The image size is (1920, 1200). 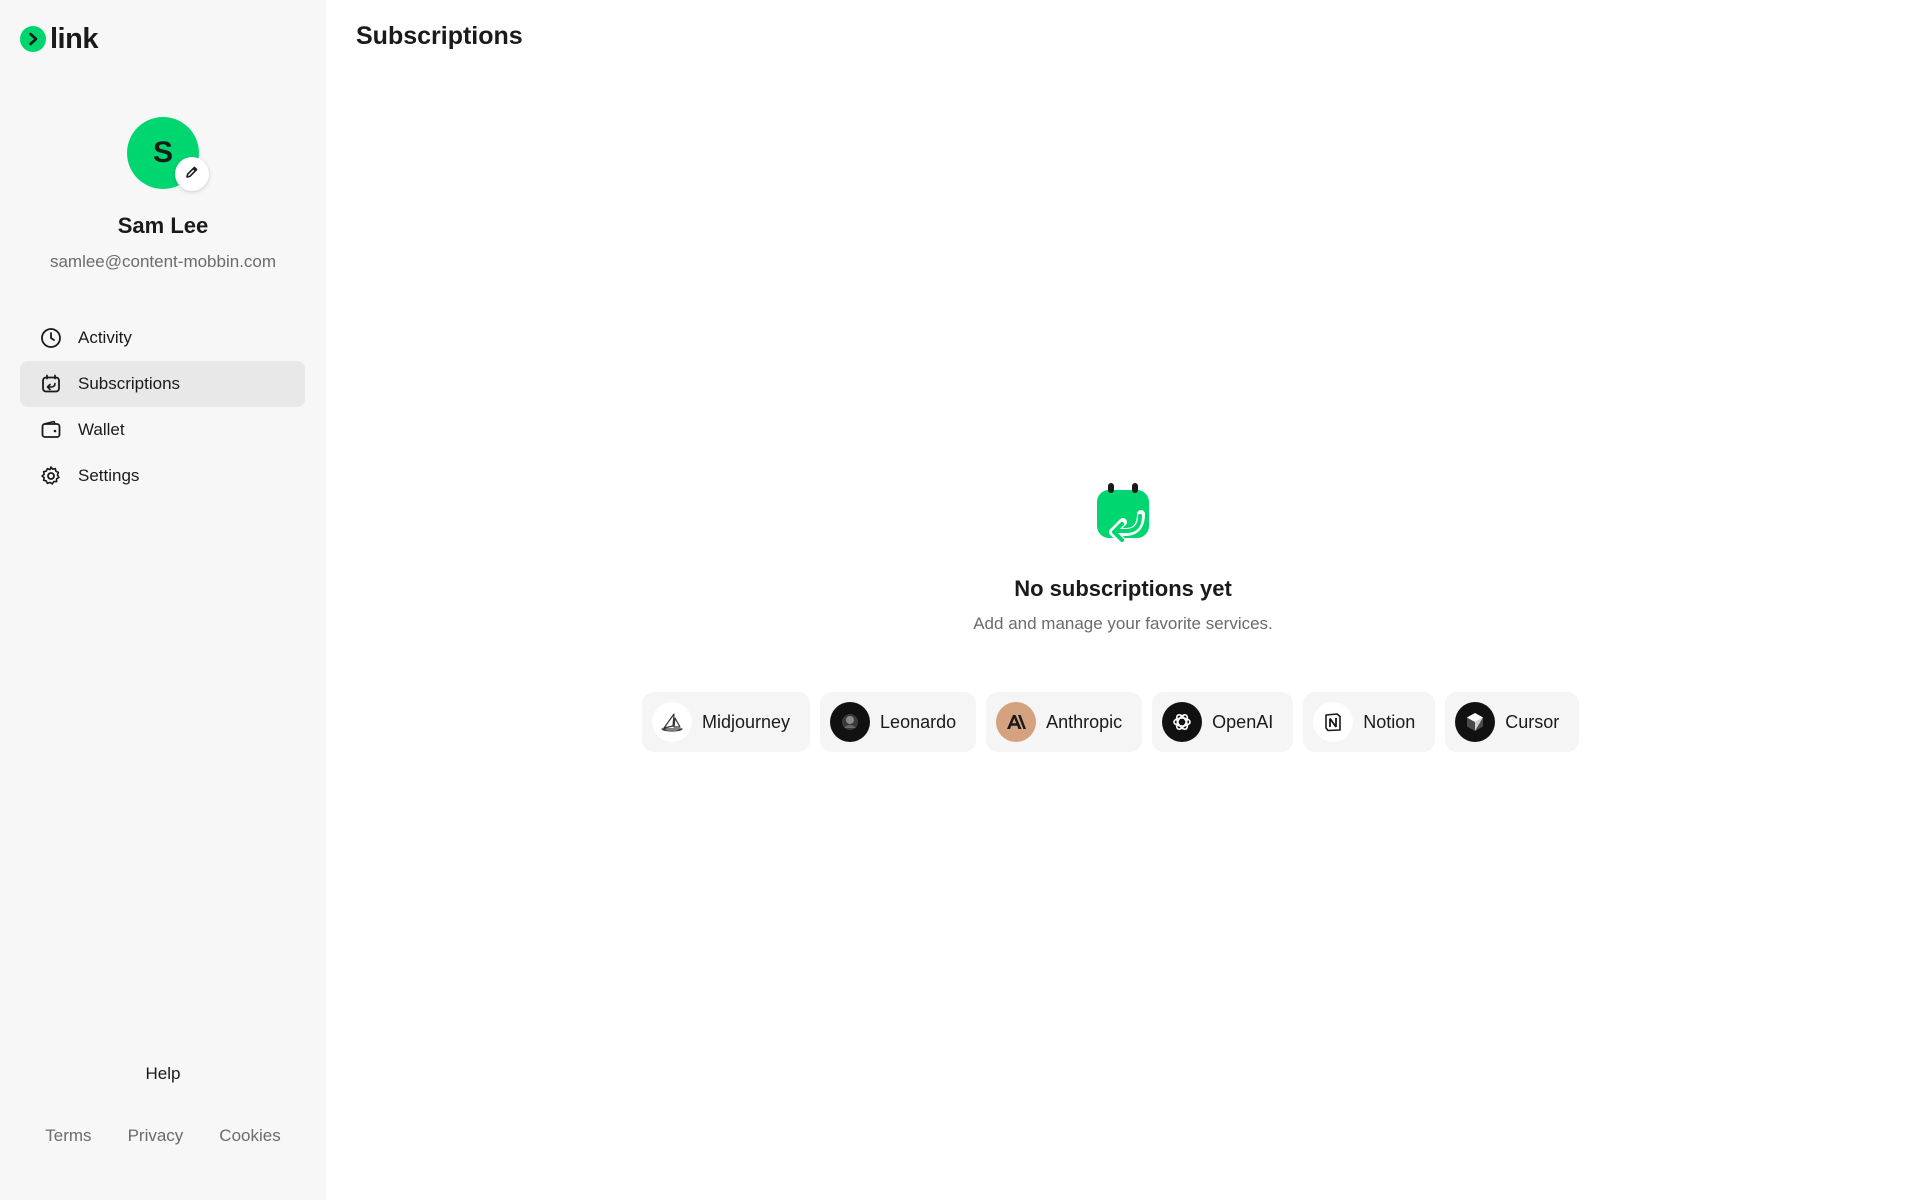 I want to click on help-link: Help, so click(x=163, y=1074).